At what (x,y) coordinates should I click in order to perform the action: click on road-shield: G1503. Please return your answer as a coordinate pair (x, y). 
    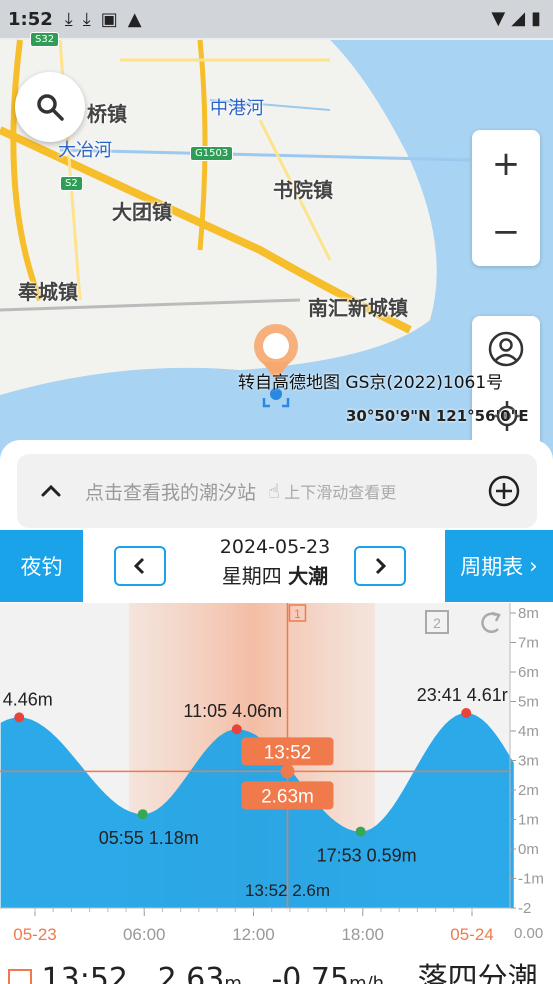
    Looking at the image, I should click on (212, 153).